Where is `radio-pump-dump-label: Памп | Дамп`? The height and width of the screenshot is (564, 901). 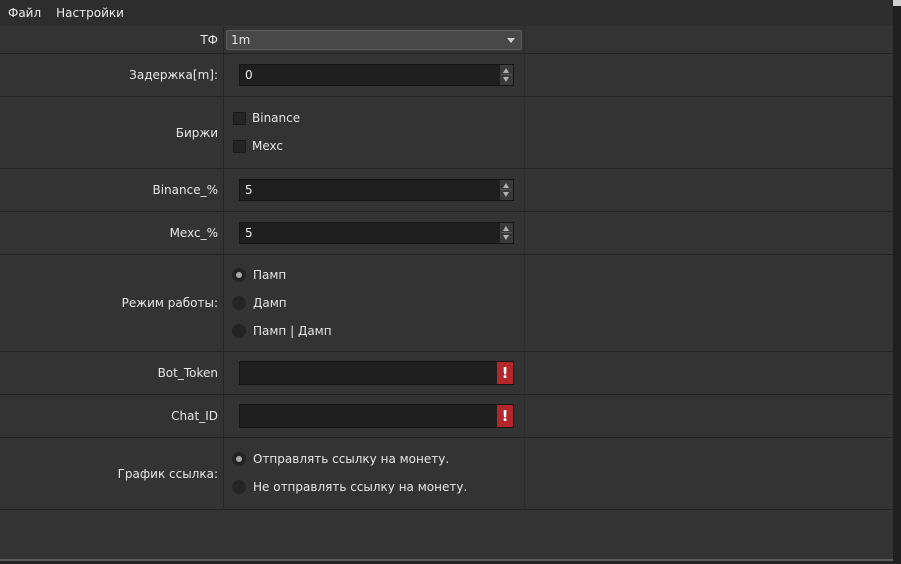 radio-pump-dump-label: Памп | Дамп is located at coordinates (292, 331).